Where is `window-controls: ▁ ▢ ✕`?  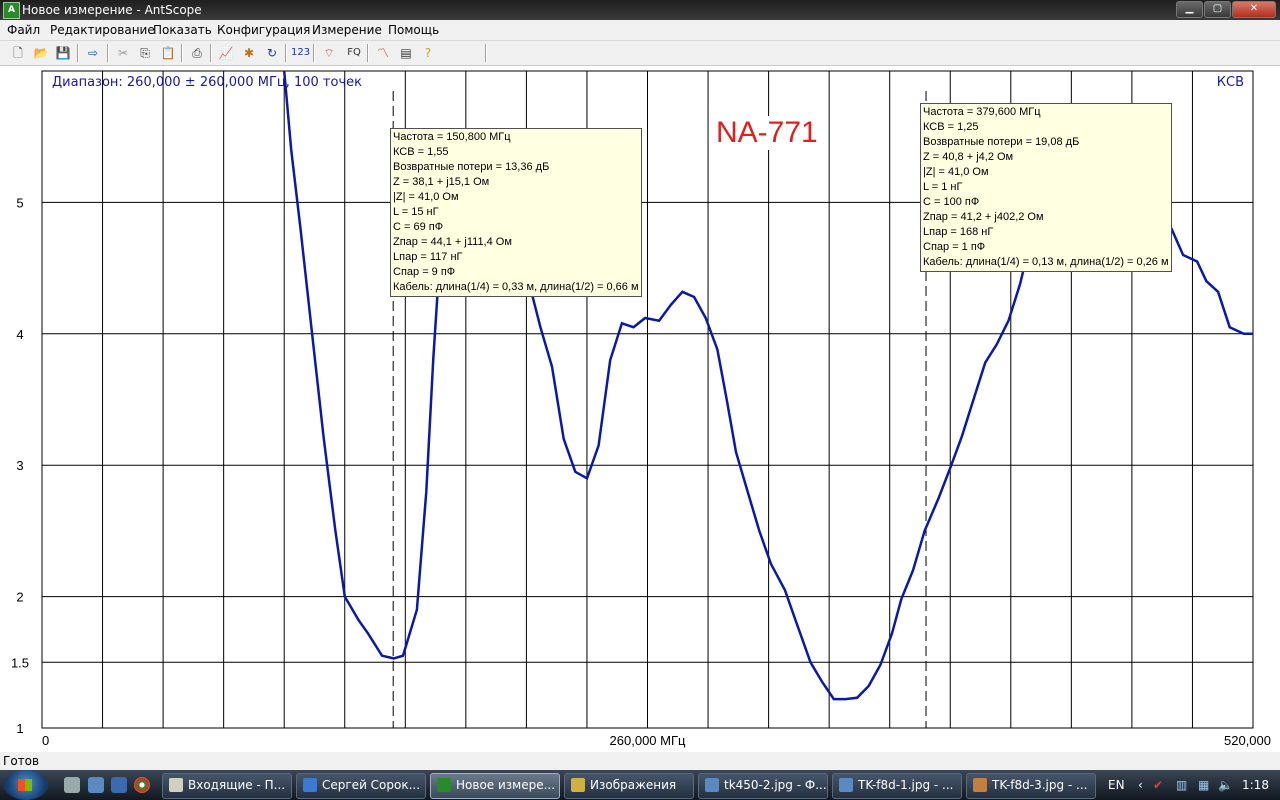
window-controls: ▁ ▢ ✕ is located at coordinates (1225, 9).